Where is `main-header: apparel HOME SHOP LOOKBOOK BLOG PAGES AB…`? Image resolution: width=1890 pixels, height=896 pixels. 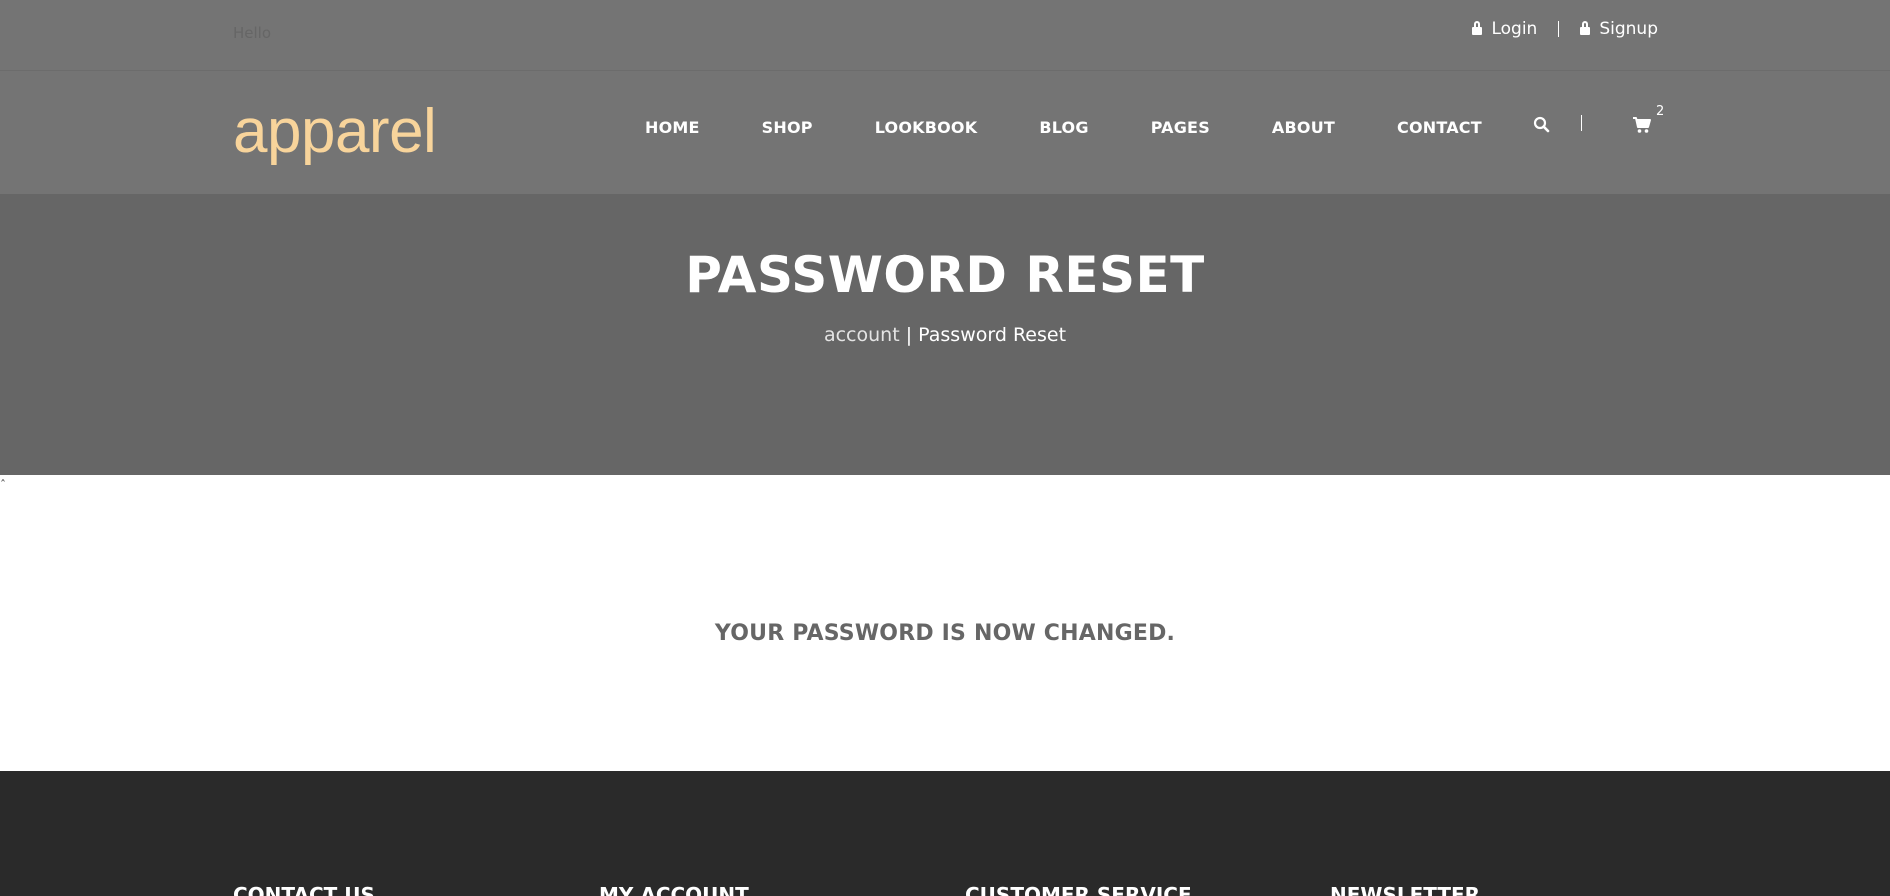 main-header: apparel HOME SHOP LOOKBOOK BLOG PAGES AB… is located at coordinates (945, 132).